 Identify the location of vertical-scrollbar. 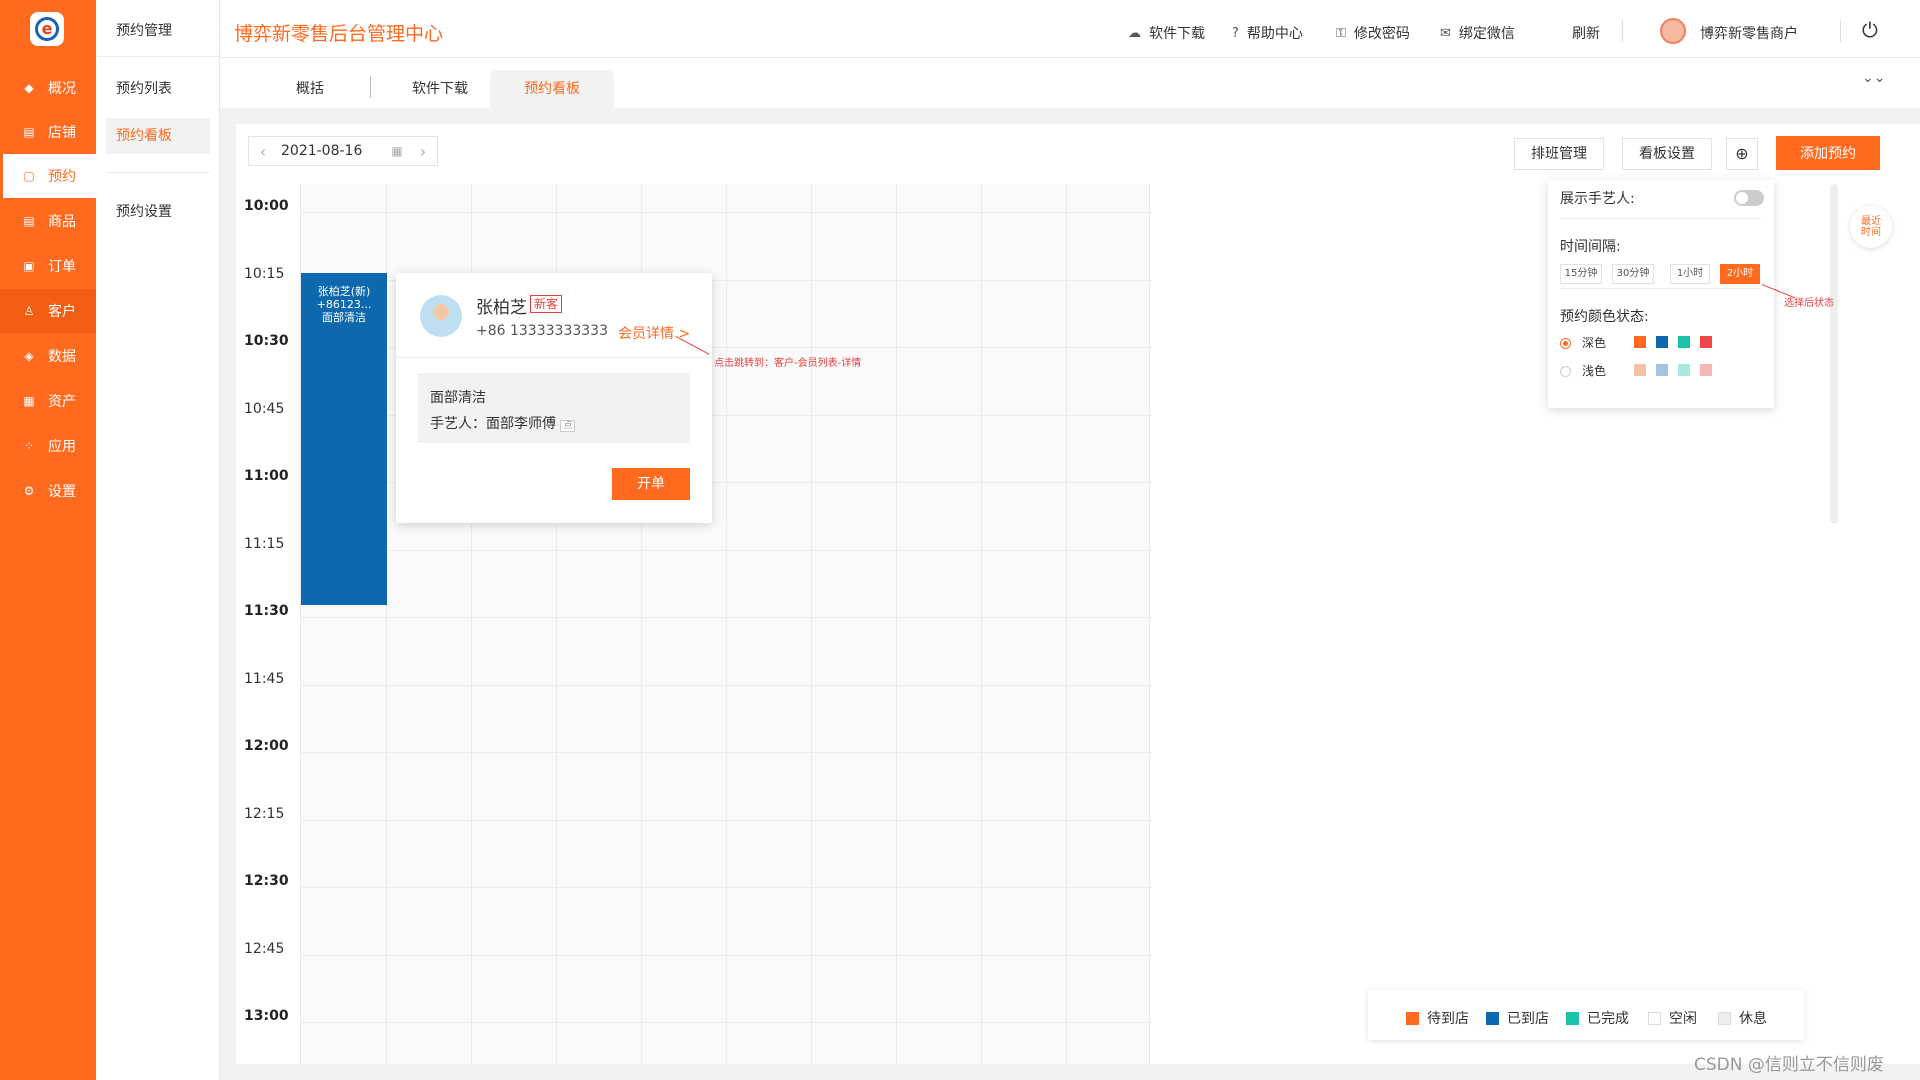
(1834, 354).